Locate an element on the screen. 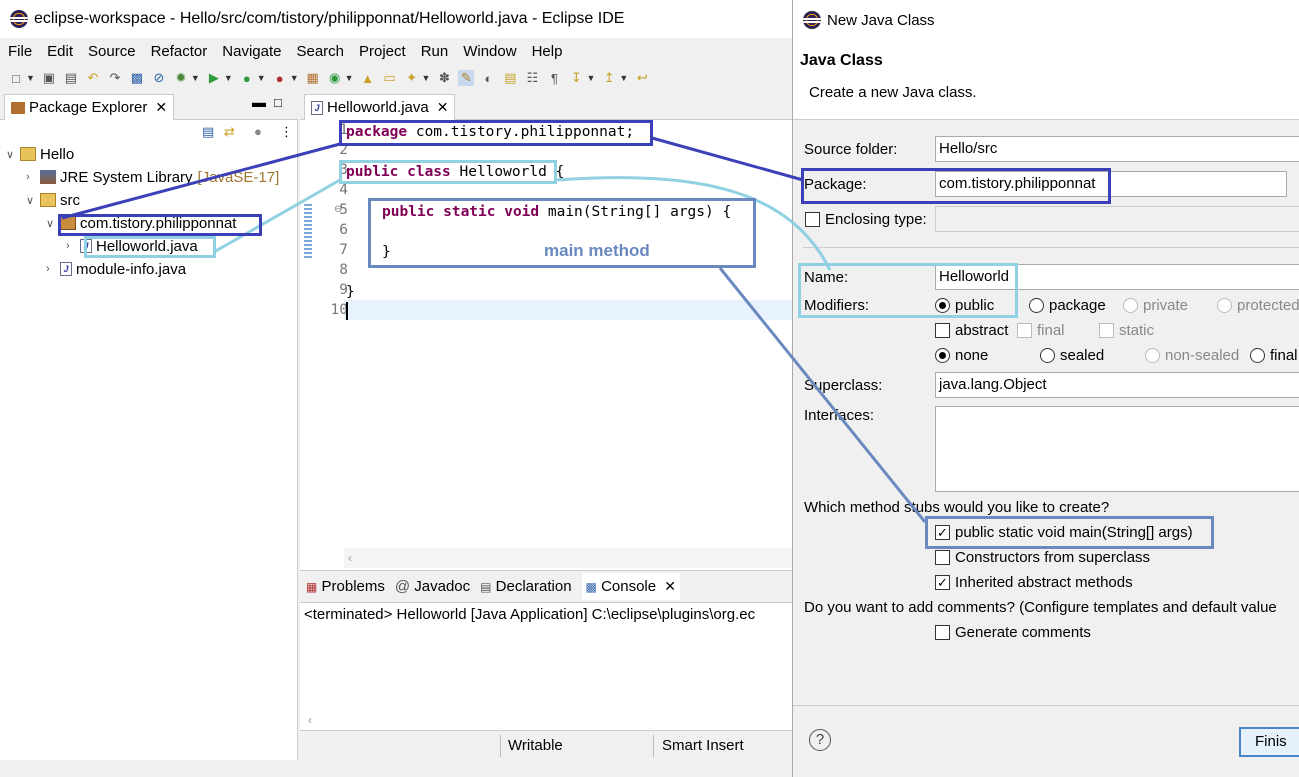  menu-run: Run is located at coordinates (435, 51).